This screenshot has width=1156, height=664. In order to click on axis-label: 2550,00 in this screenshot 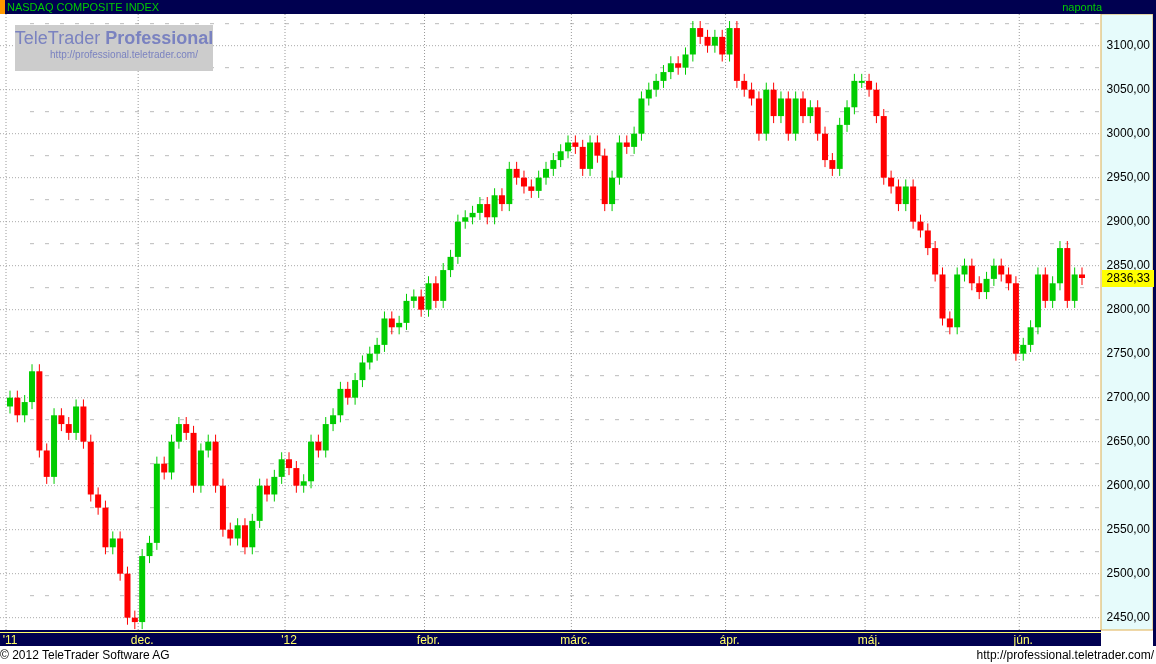, I will do `click(1128, 528)`.